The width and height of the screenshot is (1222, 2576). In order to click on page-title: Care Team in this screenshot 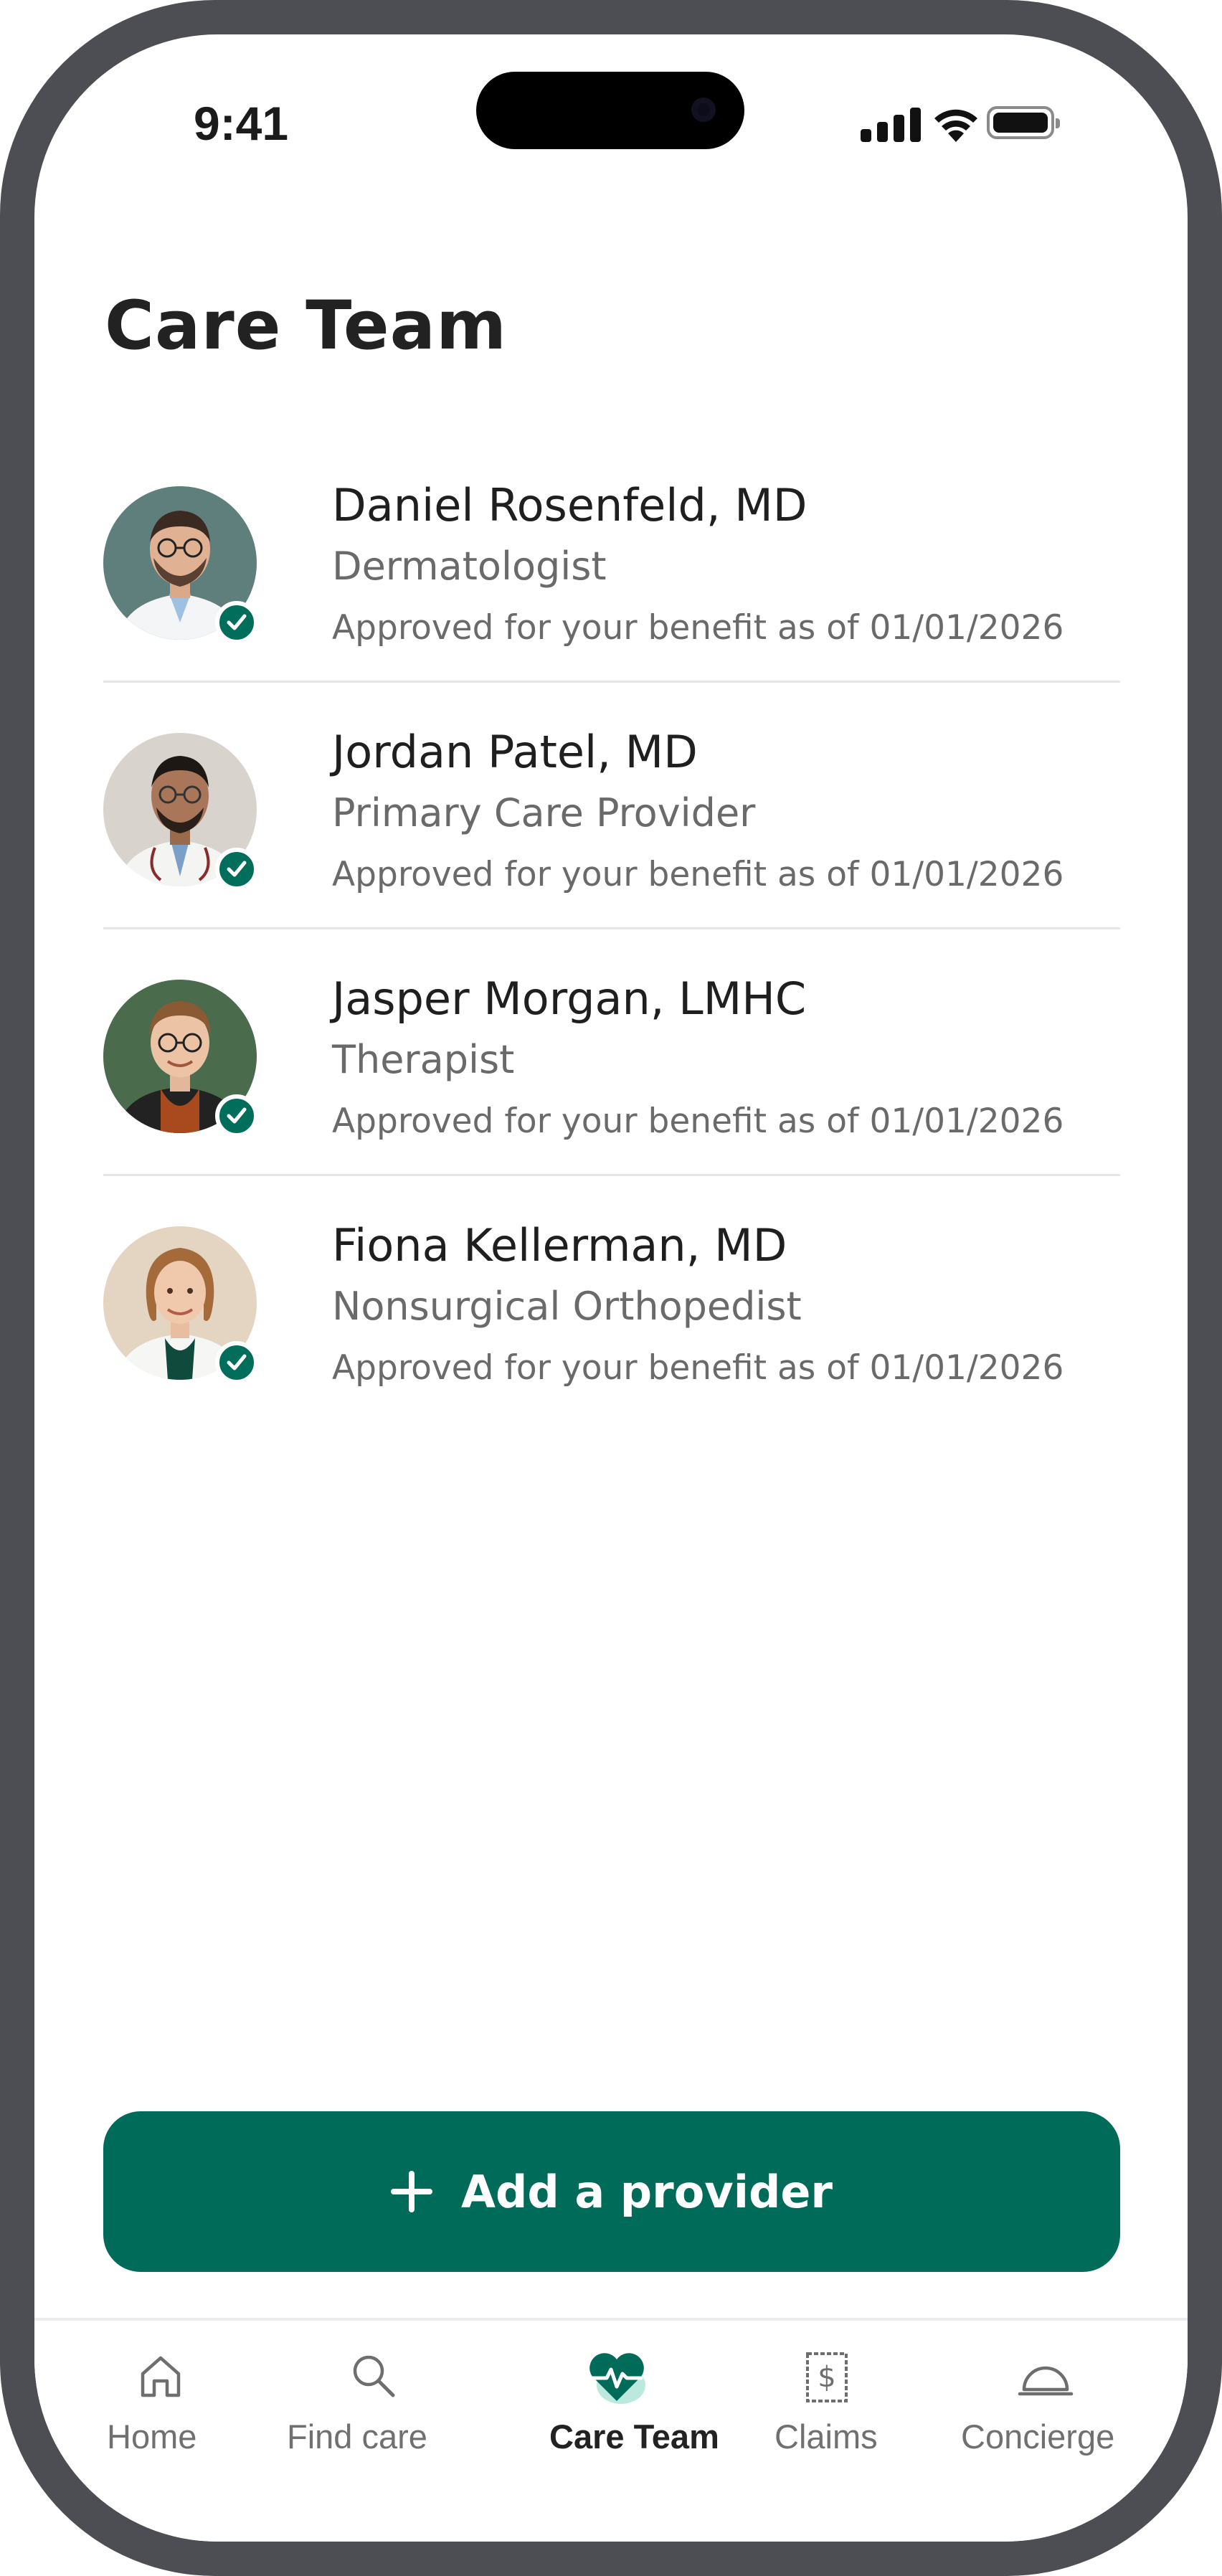, I will do `click(306, 326)`.